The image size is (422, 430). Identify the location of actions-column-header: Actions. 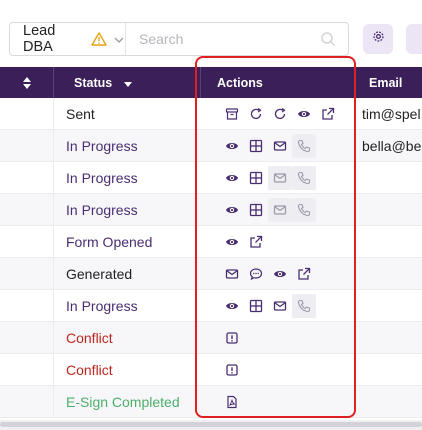
(278, 82).